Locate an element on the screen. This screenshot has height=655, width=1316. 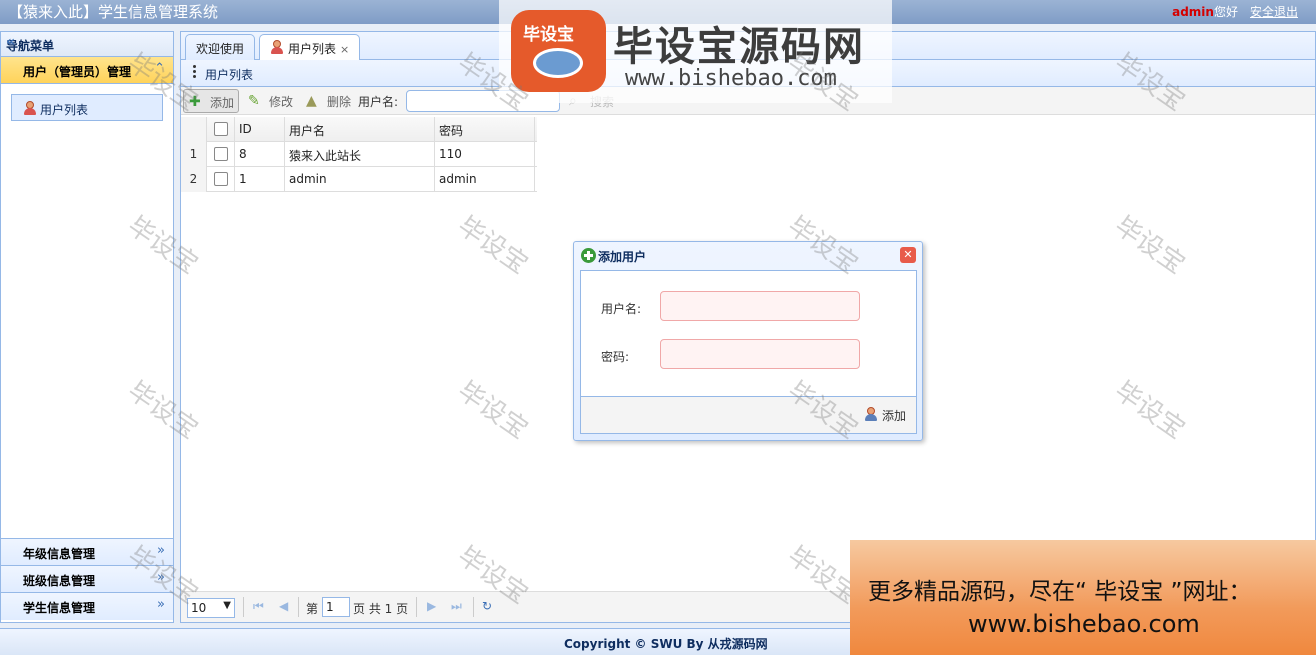
submit-label: 添加 is located at coordinates (893, 416).